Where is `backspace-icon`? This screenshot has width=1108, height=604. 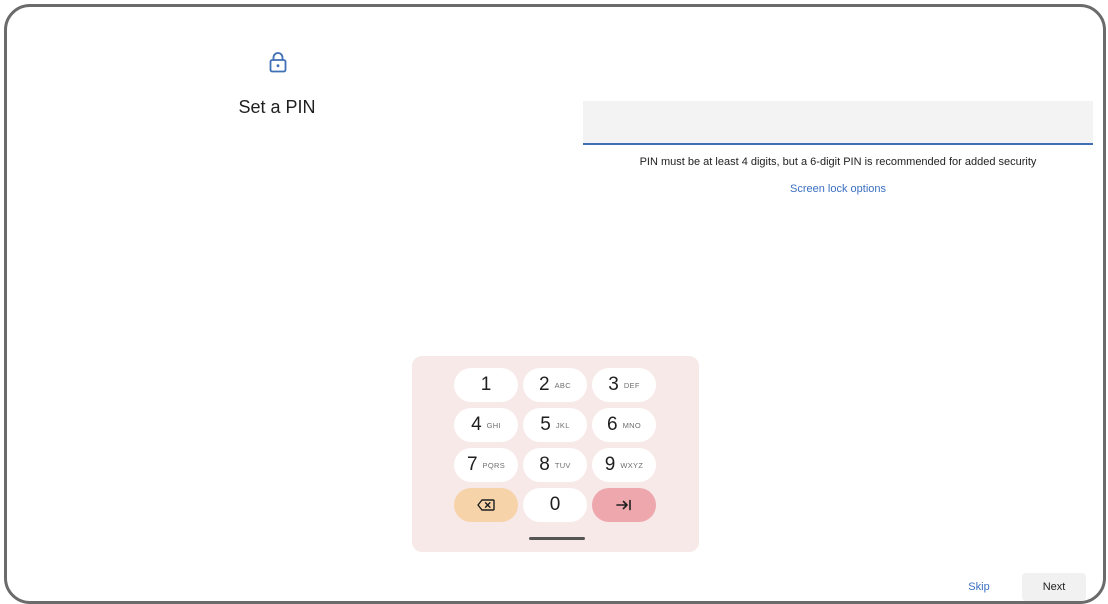
backspace-icon is located at coordinates (486, 505).